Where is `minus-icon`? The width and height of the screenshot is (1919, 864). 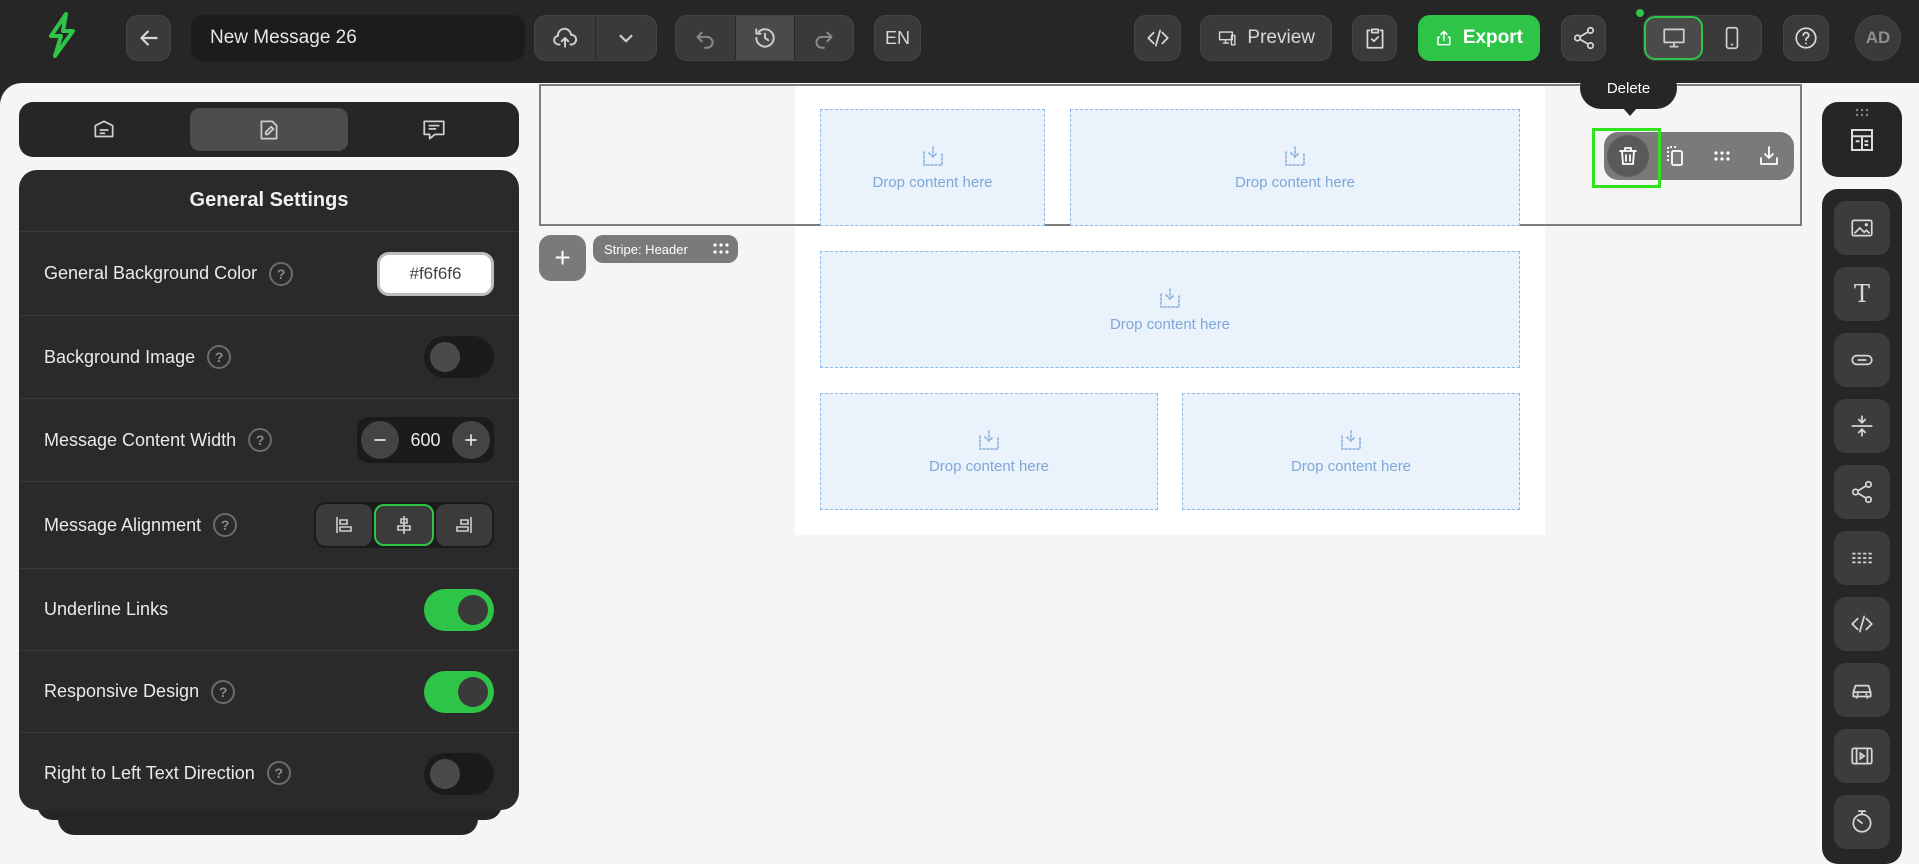
minus-icon is located at coordinates (380, 440).